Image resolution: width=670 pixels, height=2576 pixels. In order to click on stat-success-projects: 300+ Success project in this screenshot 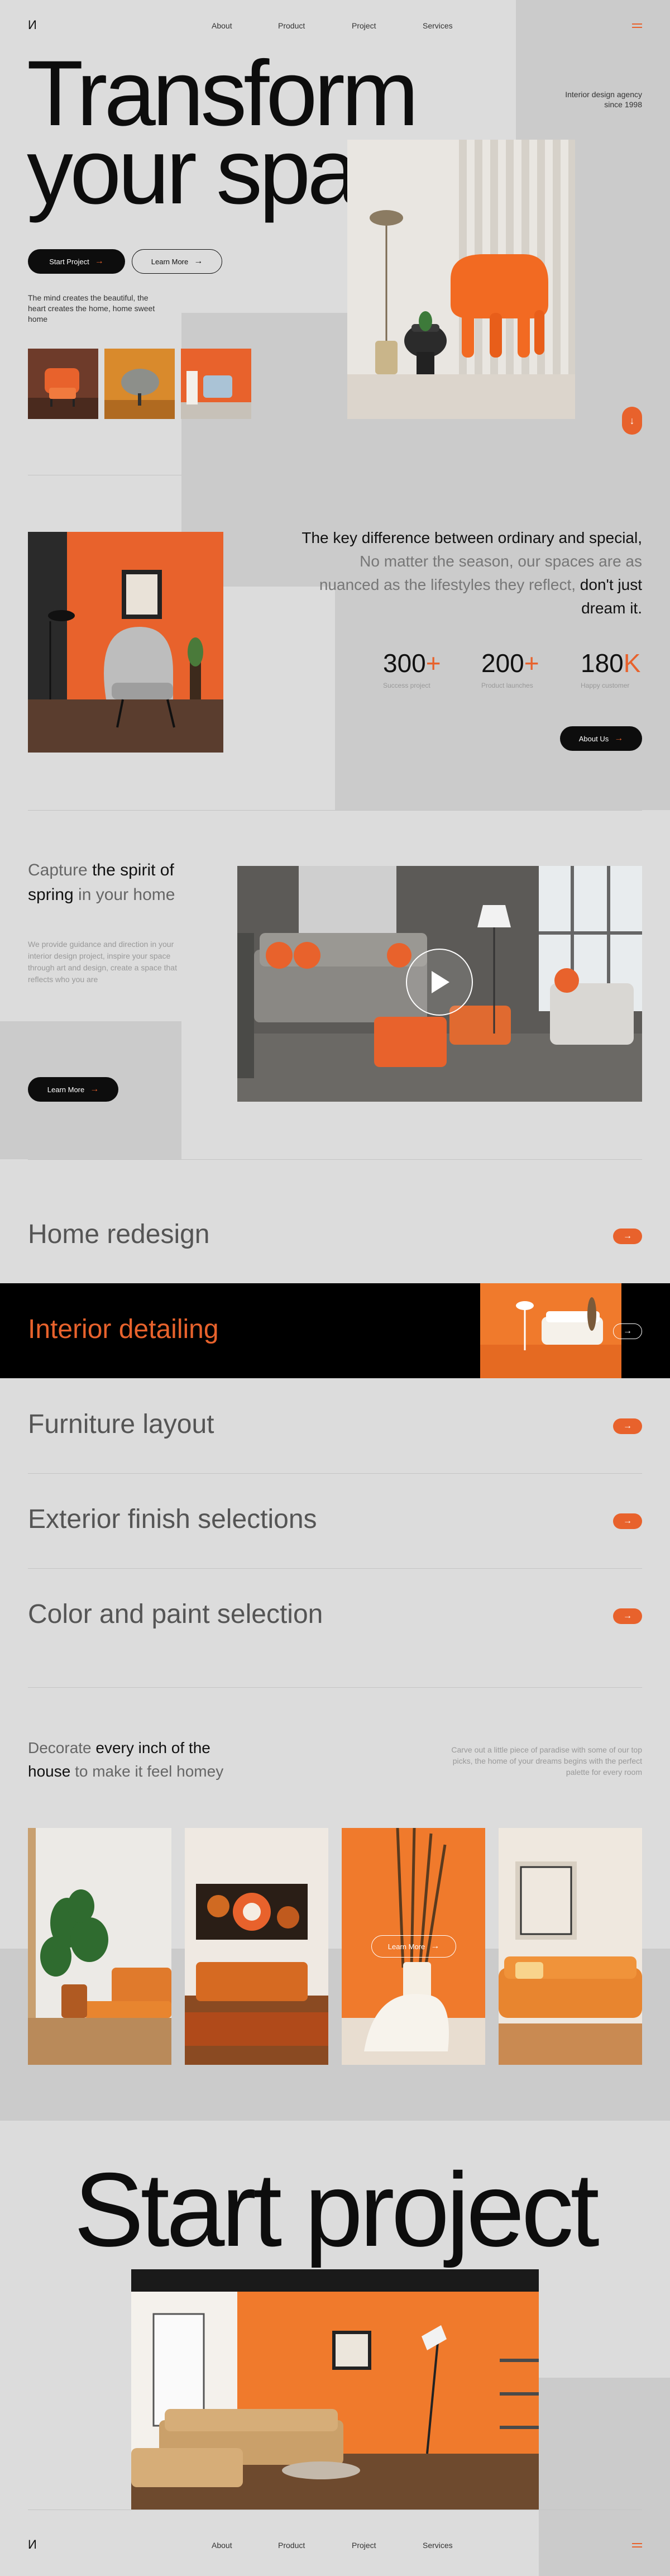, I will do `click(412, 669)`.